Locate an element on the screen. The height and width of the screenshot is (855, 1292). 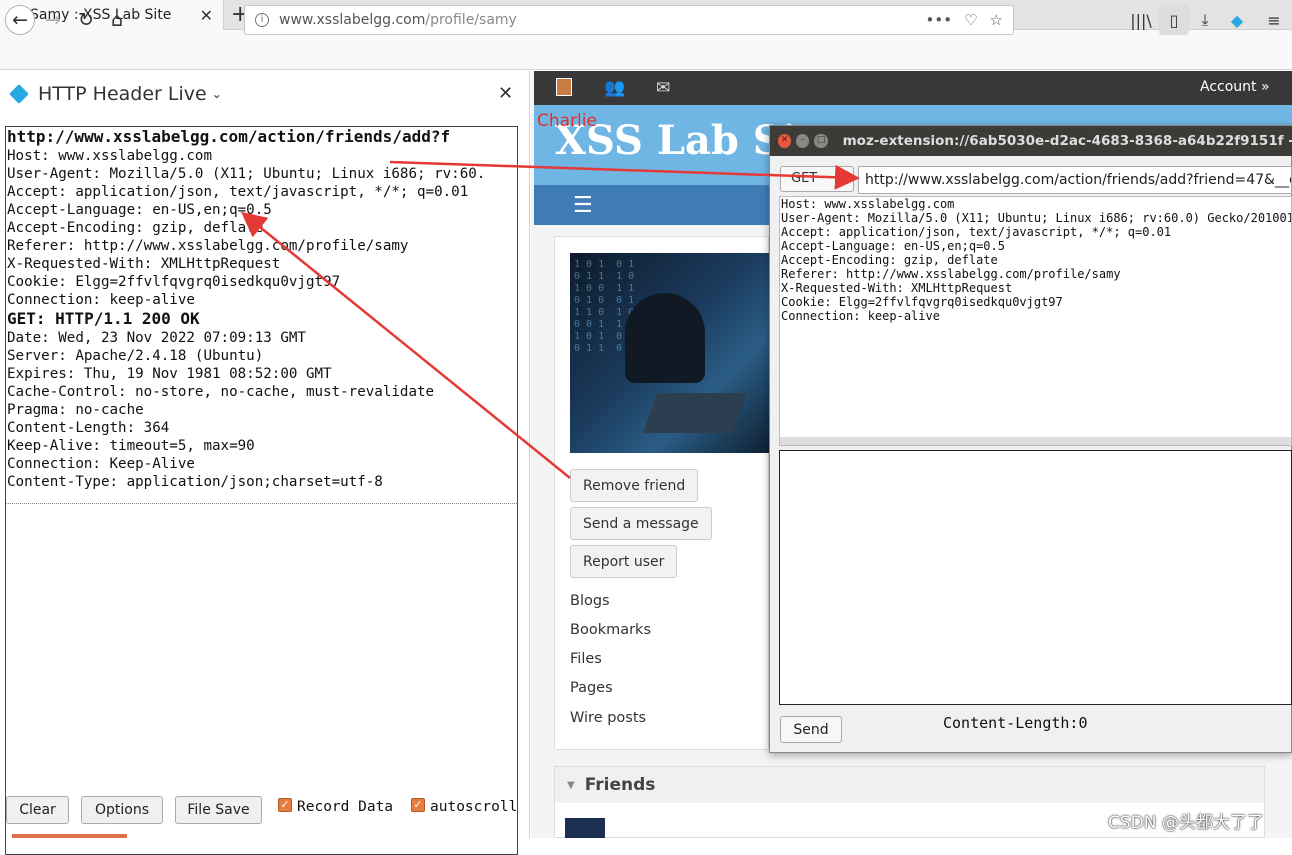
response-header-line: Keep-Alive: timeout=5, max=90 is located at coordinates (131, 446).